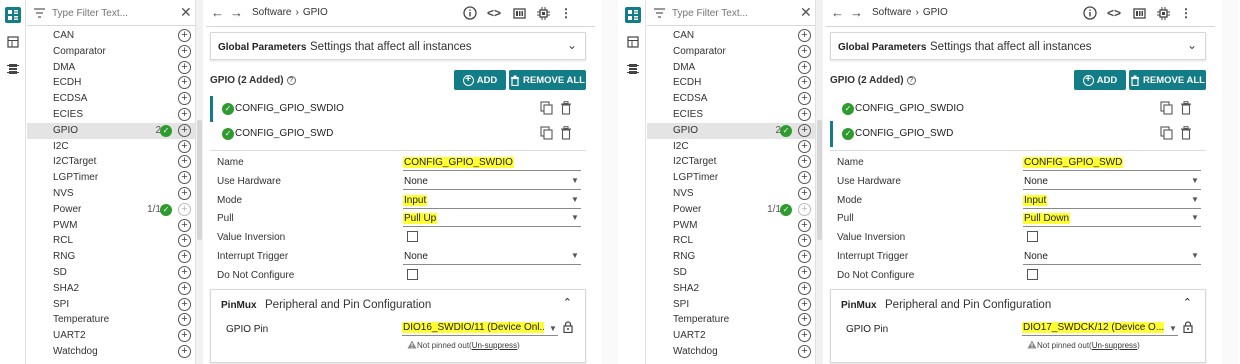 This screenshot has height=364, width=1240. I want to click on breadcrumb-software: Software, so click(891, 12).